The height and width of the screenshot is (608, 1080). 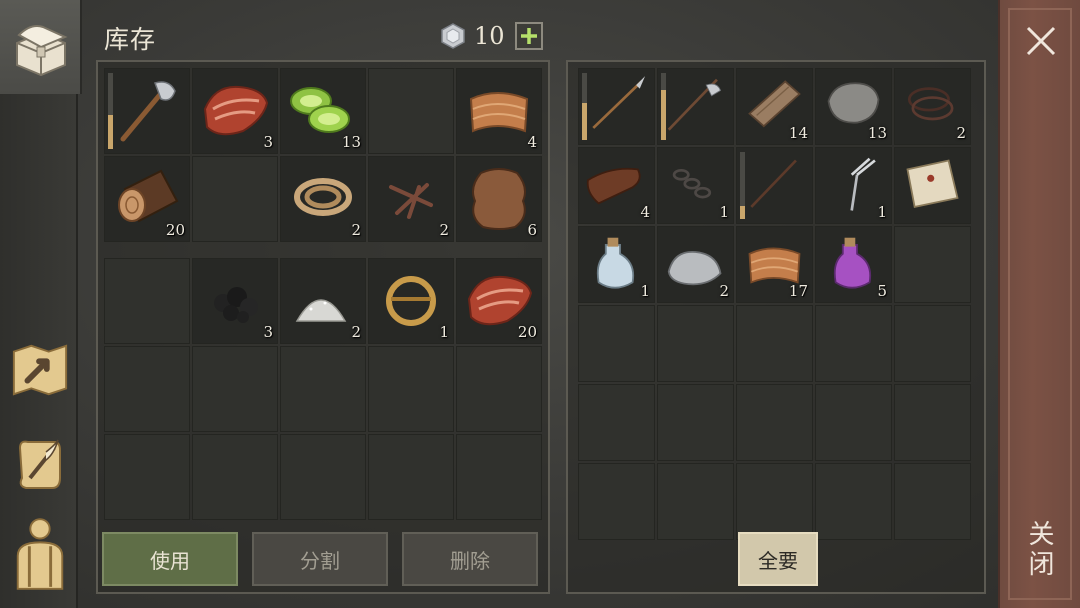 I want to click on item-count: 6, so click(x=532, y=230).